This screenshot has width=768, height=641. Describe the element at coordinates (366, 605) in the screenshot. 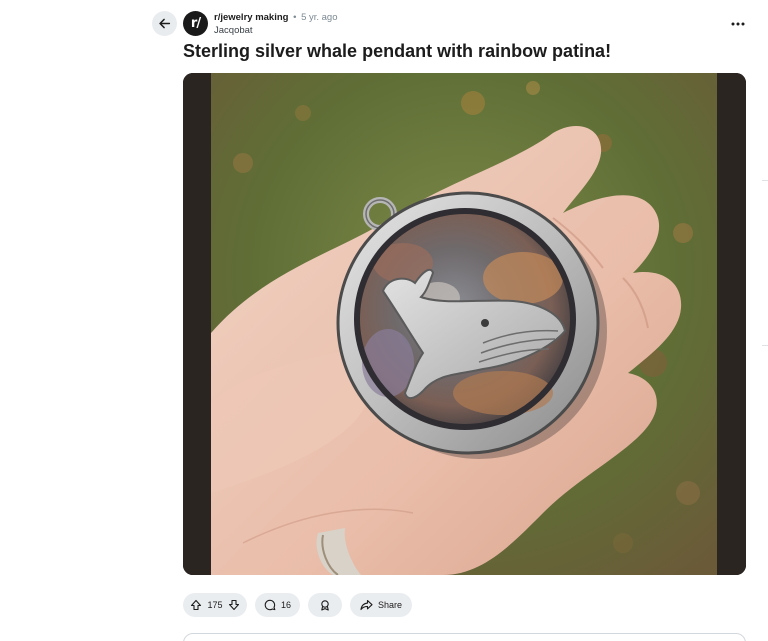

I see `share-arrow-icon` at that location.